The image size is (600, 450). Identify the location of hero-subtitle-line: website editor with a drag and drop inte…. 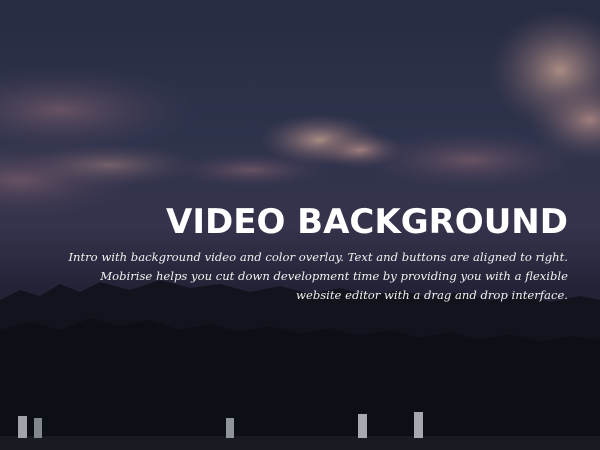
(432, 295).